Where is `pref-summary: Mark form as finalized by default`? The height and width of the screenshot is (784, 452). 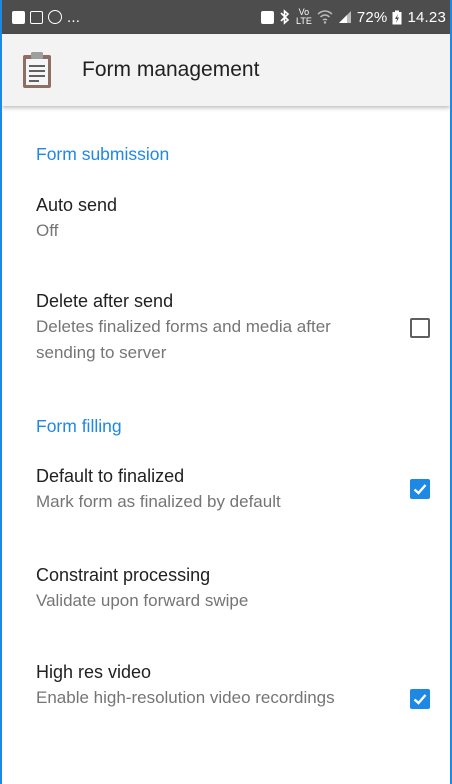
pref-summary: Mark form as finalized by default is located at coordinates (158, 501).